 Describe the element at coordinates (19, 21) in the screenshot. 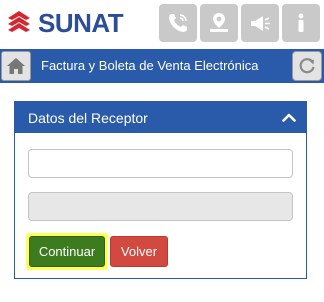

I see `sunat-logo-mark-icon` at that location.